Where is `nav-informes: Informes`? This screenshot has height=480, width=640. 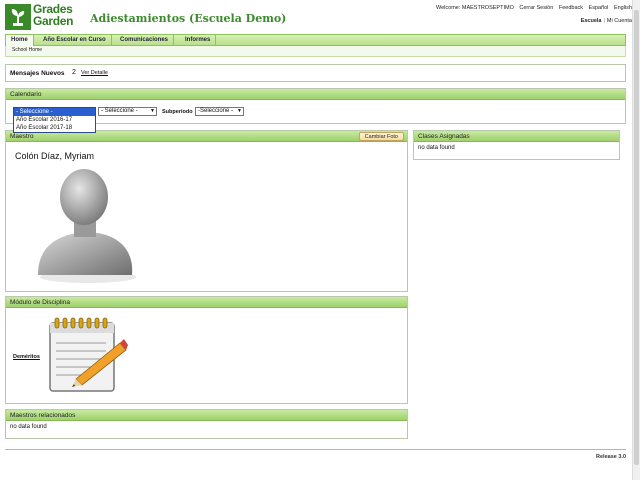 nav-informes: Informes is located at coordinates (198, 40).